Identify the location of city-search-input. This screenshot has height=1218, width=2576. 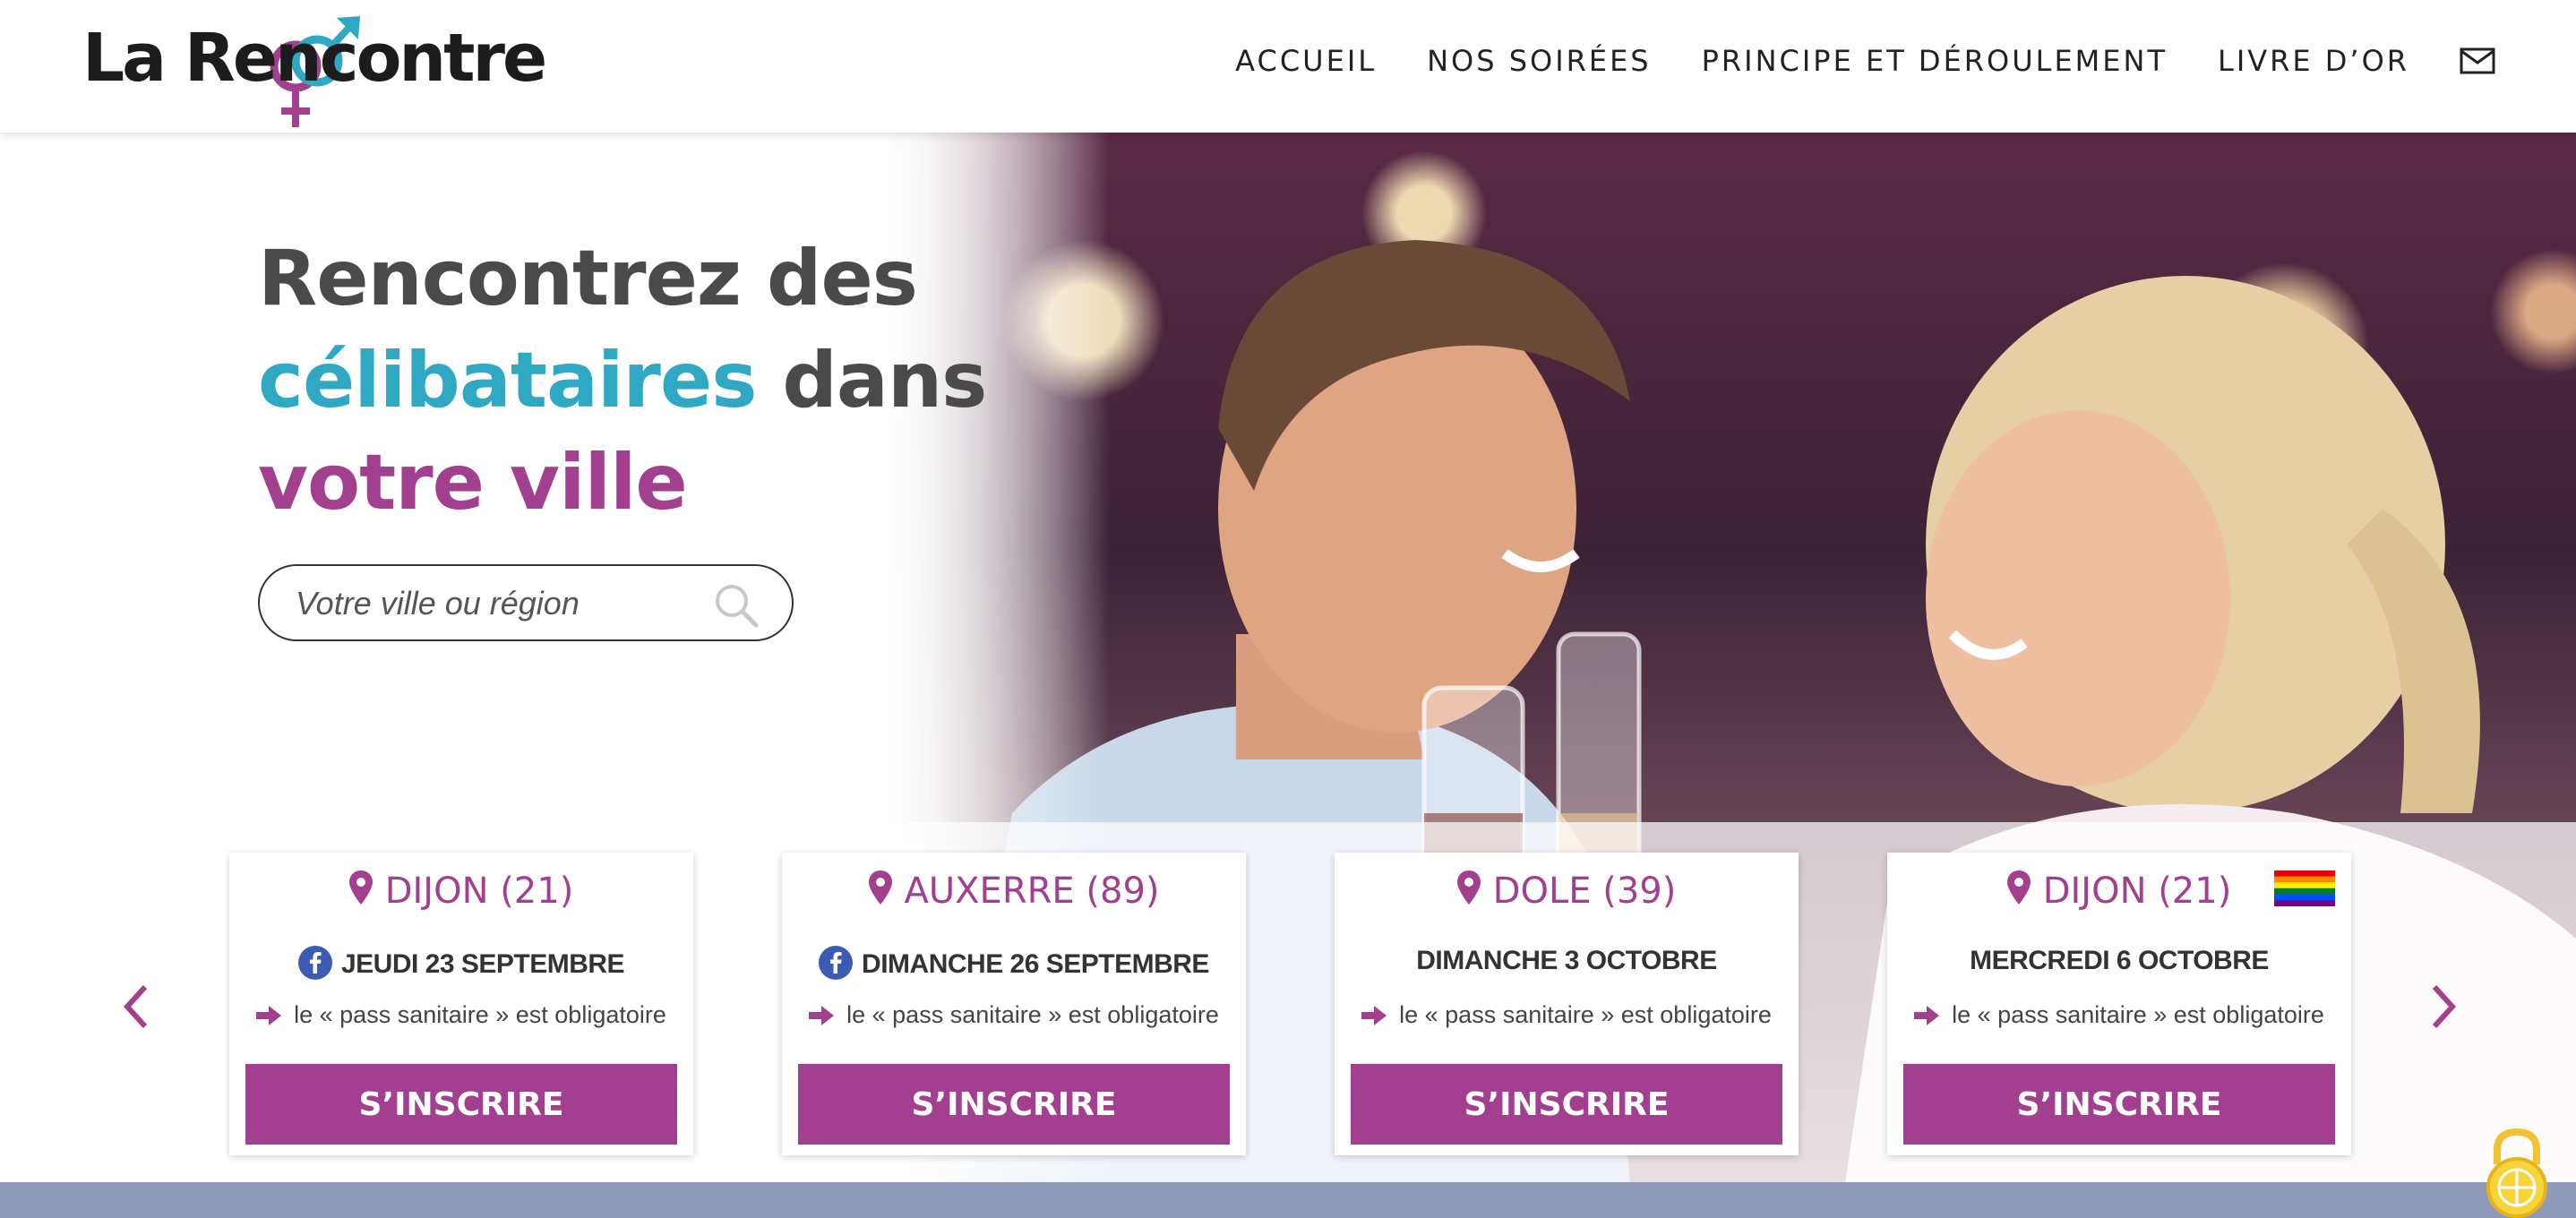
(510, 603).